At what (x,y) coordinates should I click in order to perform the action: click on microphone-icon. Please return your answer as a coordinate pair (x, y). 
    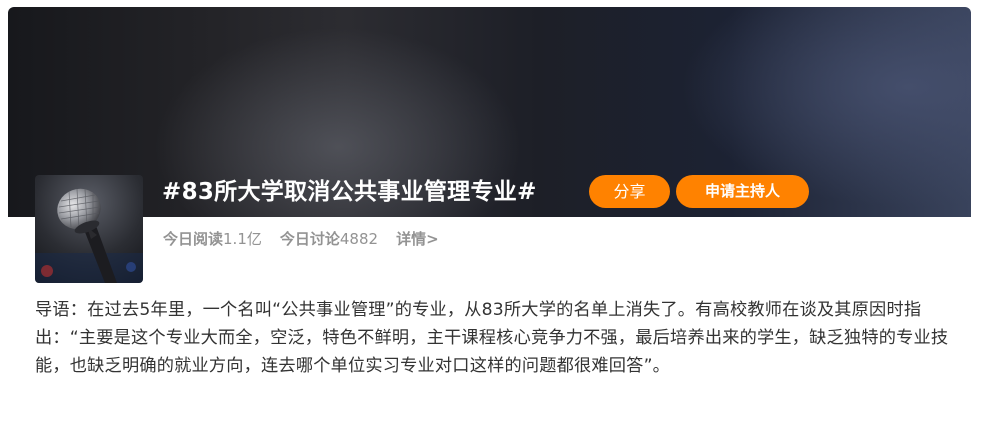
    Looking at the image, I should click on (89, 229).